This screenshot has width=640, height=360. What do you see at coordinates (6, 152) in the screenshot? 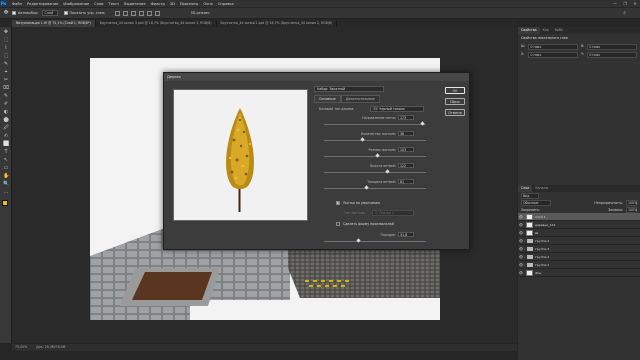
I see `tool-icon: T` at bounding box center [6, 152].